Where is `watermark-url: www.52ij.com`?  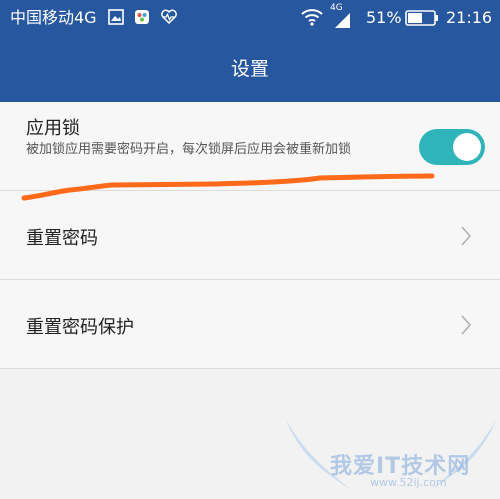
watermark-url: www.52ij.com is located at coordinates (408, 482).